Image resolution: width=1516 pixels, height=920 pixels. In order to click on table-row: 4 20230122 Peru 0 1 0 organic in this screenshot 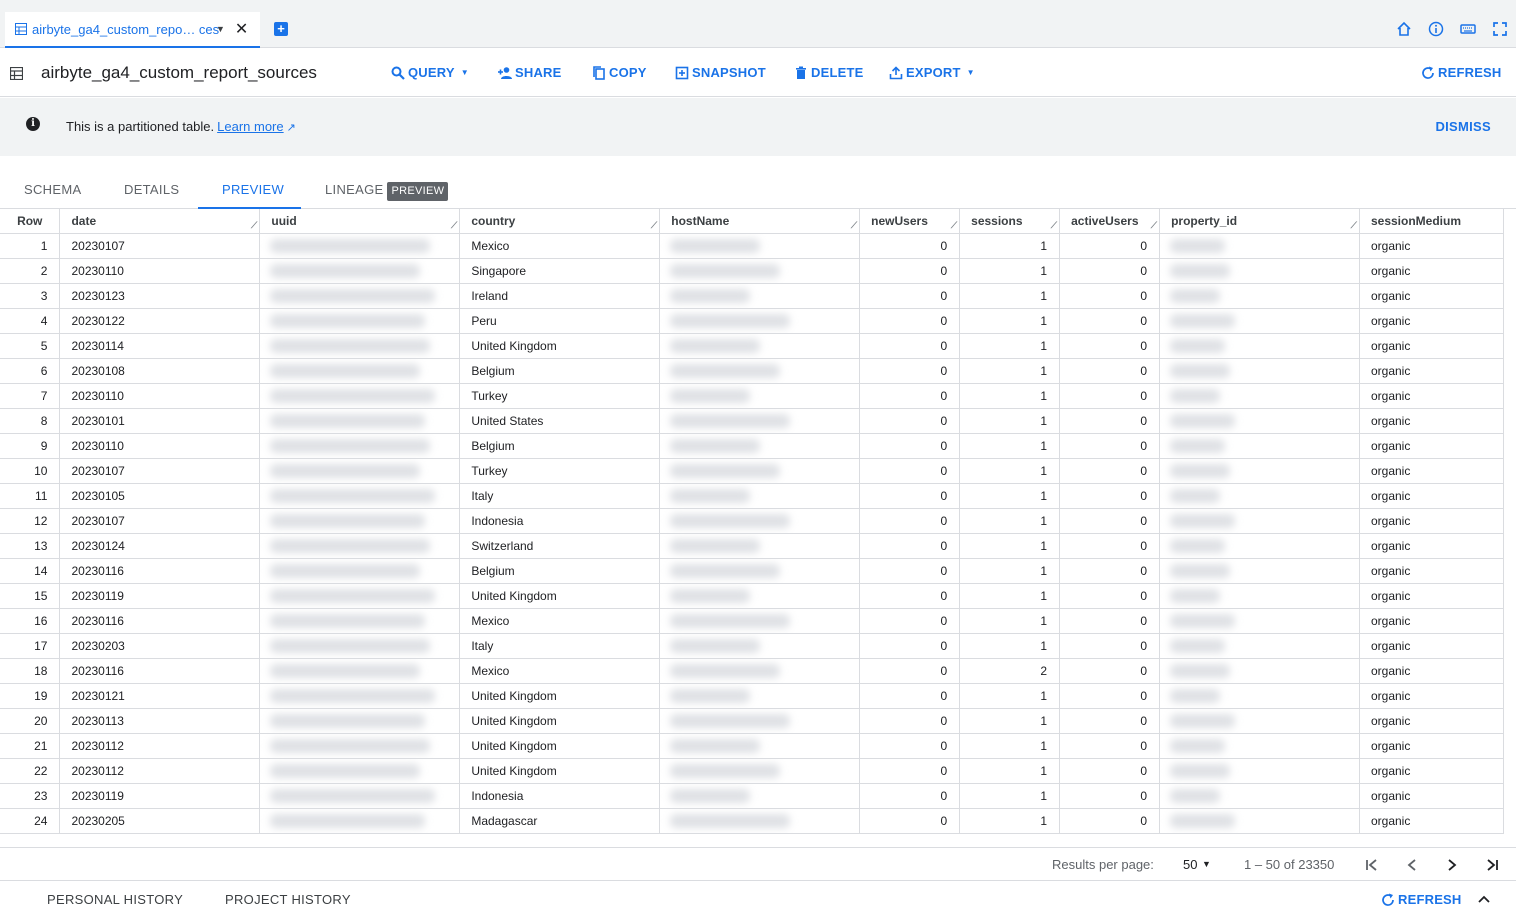, I will do `click(752, 321)`.